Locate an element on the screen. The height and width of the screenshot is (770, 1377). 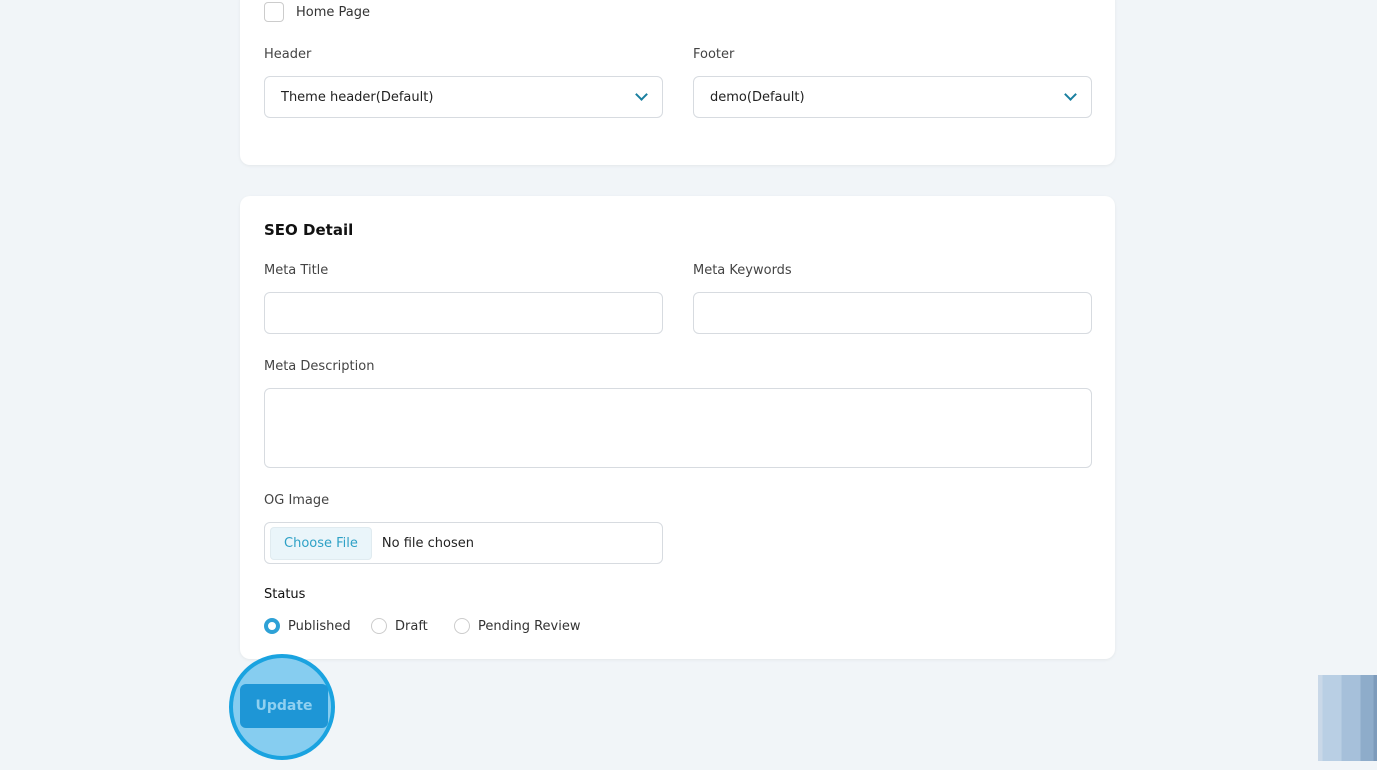
status-option-label: Published is located at coordinates (319, 626).